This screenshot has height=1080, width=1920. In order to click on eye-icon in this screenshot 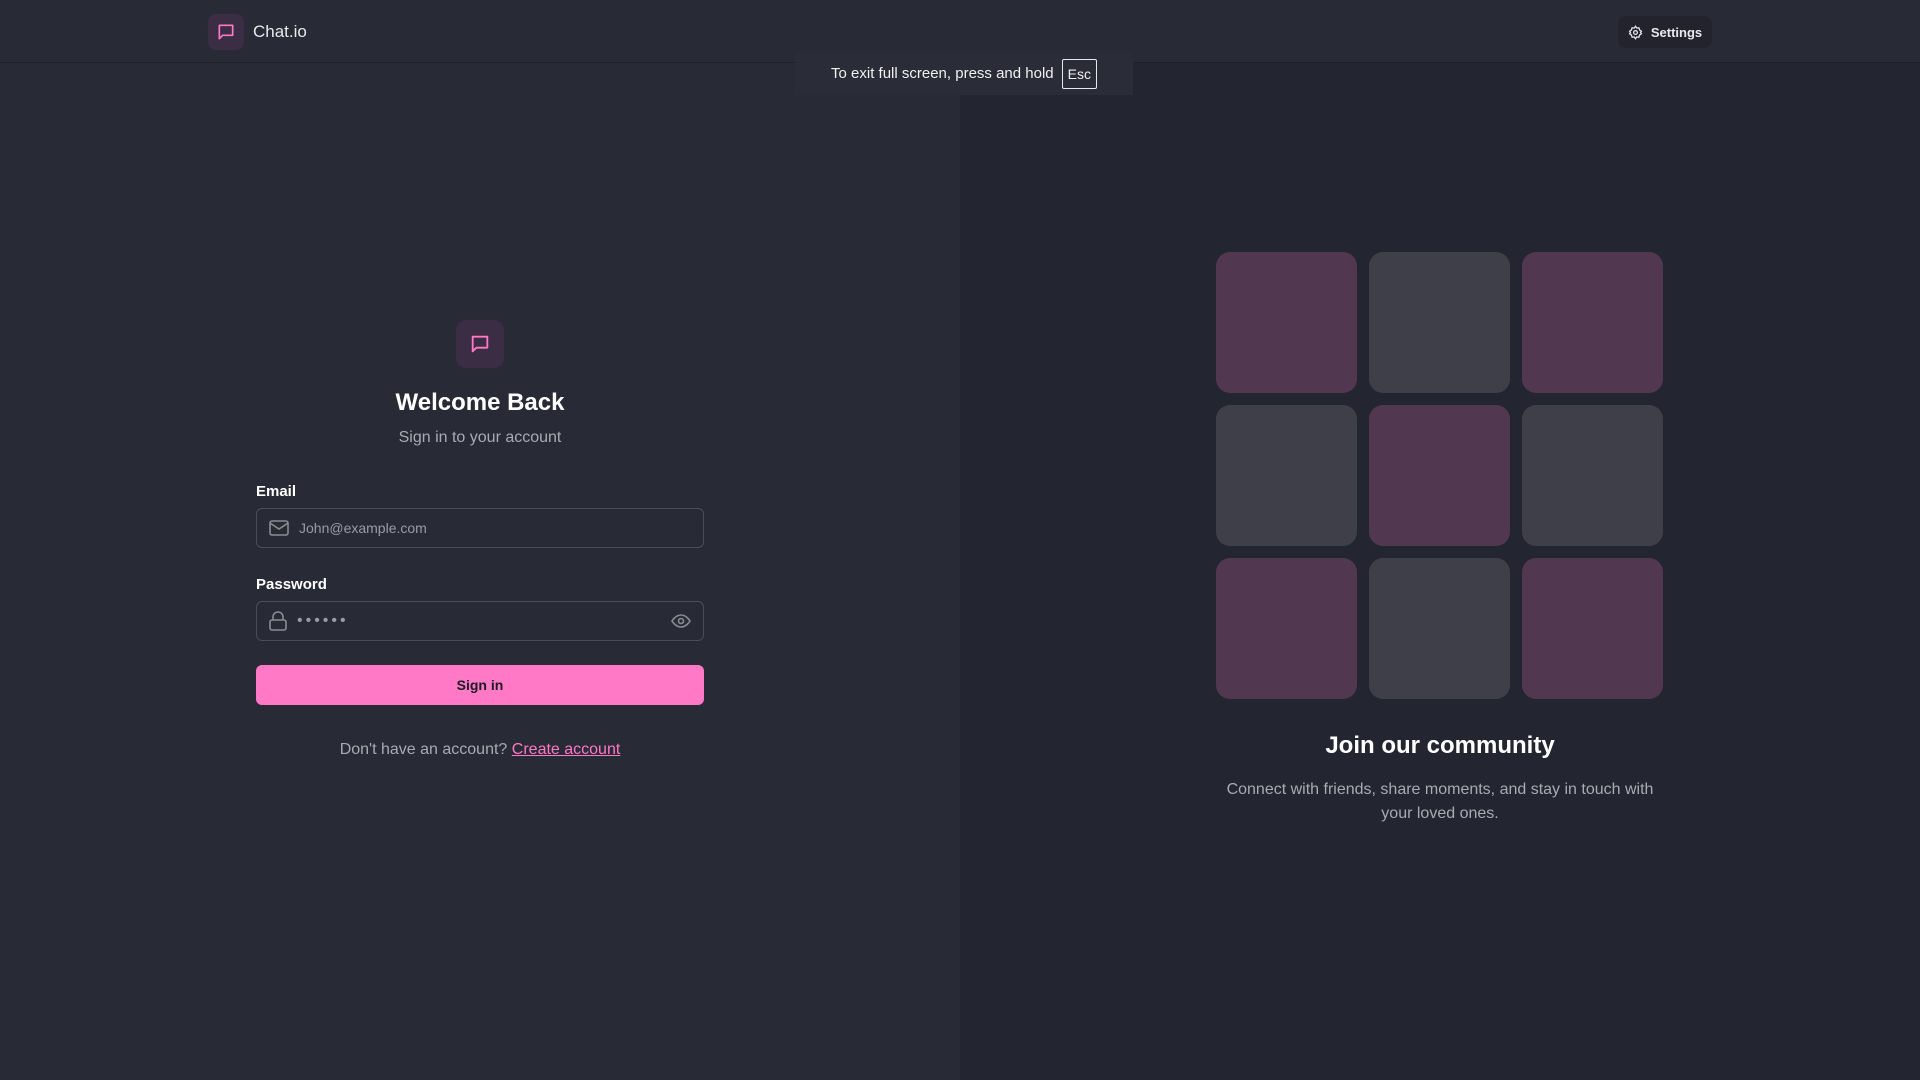, I will do `click(681, 621)`.